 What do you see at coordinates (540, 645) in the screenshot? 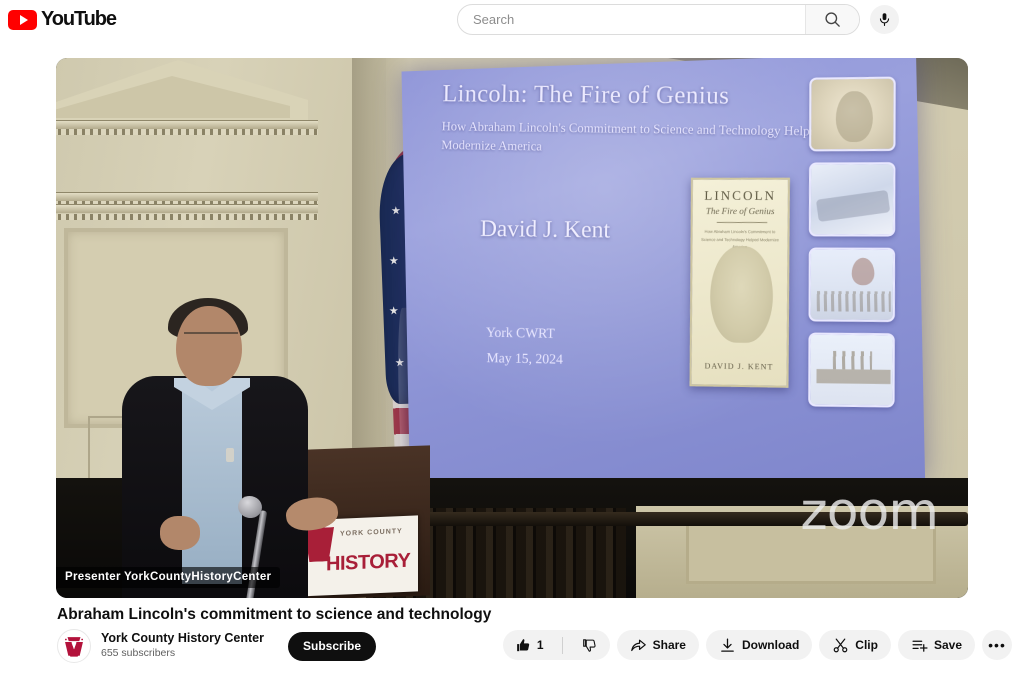
I see `like-count: 1` at bounding box center [540, 645].